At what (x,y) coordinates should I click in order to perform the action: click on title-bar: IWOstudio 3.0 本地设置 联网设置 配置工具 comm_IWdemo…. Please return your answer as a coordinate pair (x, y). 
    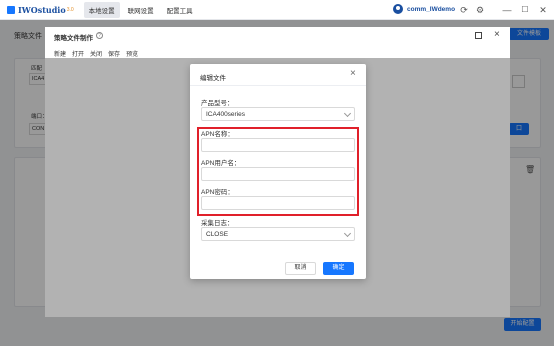
    Looking at the image, I should click on (277, 10).